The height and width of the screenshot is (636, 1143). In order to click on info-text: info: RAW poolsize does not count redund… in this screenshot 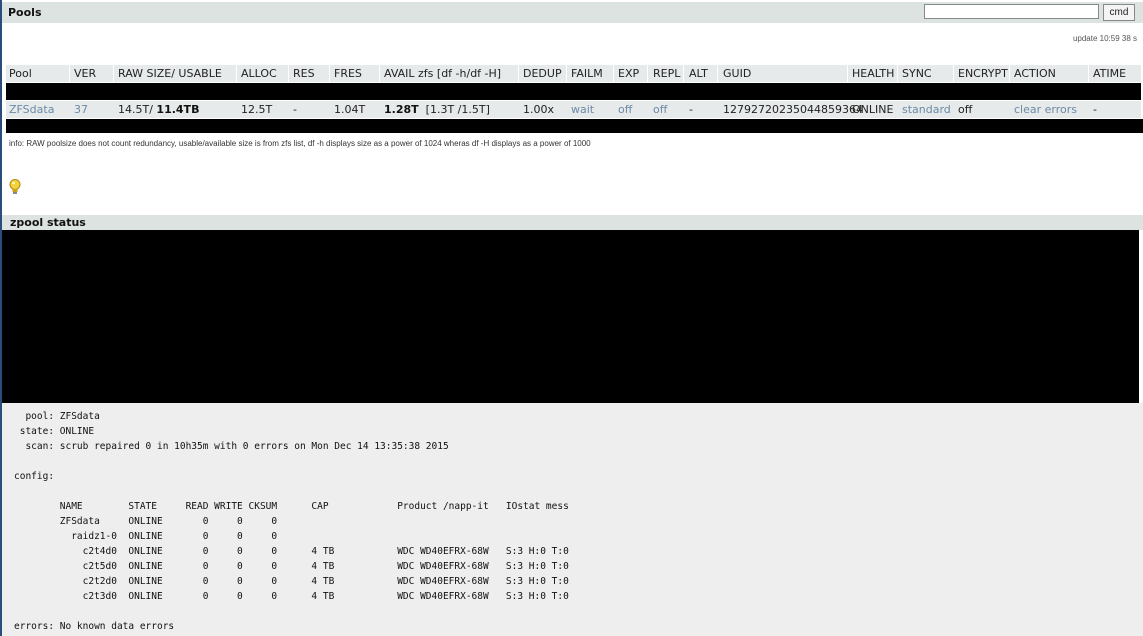, I will do `click(300, 143)`.